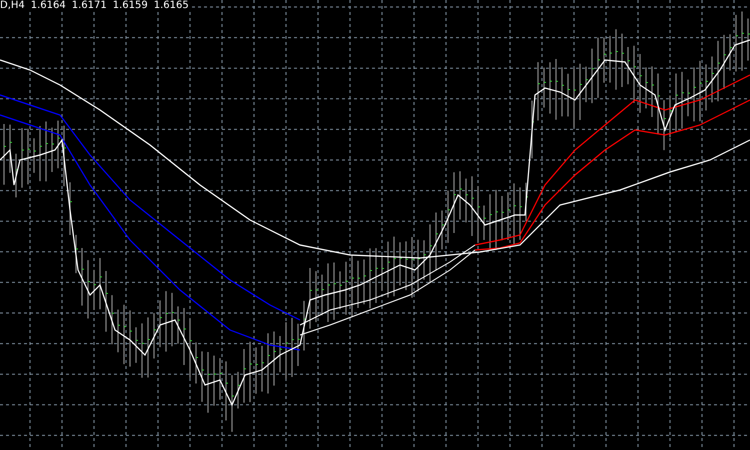 The width and height of the screenshot is (750, 450). What do you see at coordinates (130, 6) in the screenshot?
I see `price-value: 1.6159` at bounding box center [130, 6].